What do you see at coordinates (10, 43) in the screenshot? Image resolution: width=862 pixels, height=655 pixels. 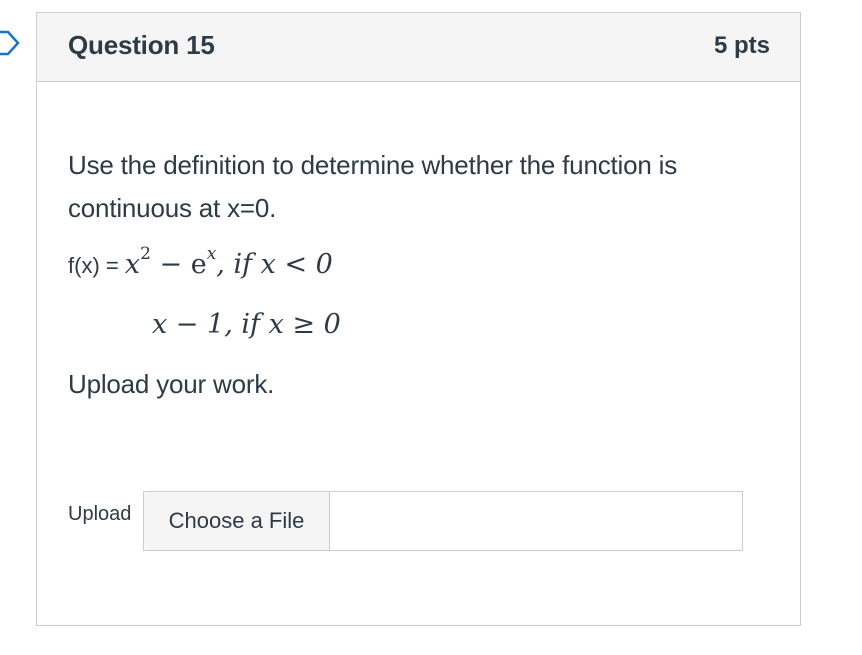 I see `question-flag-icon` at bounding box center [10, 43].